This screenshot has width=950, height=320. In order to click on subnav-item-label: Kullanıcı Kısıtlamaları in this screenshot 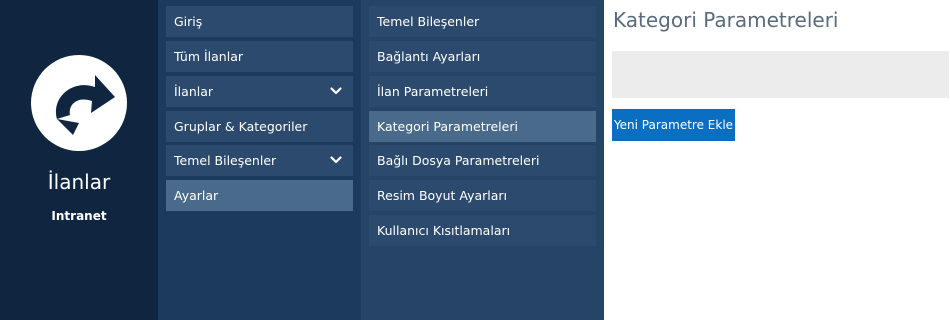, I will do `click(444, 230)`.